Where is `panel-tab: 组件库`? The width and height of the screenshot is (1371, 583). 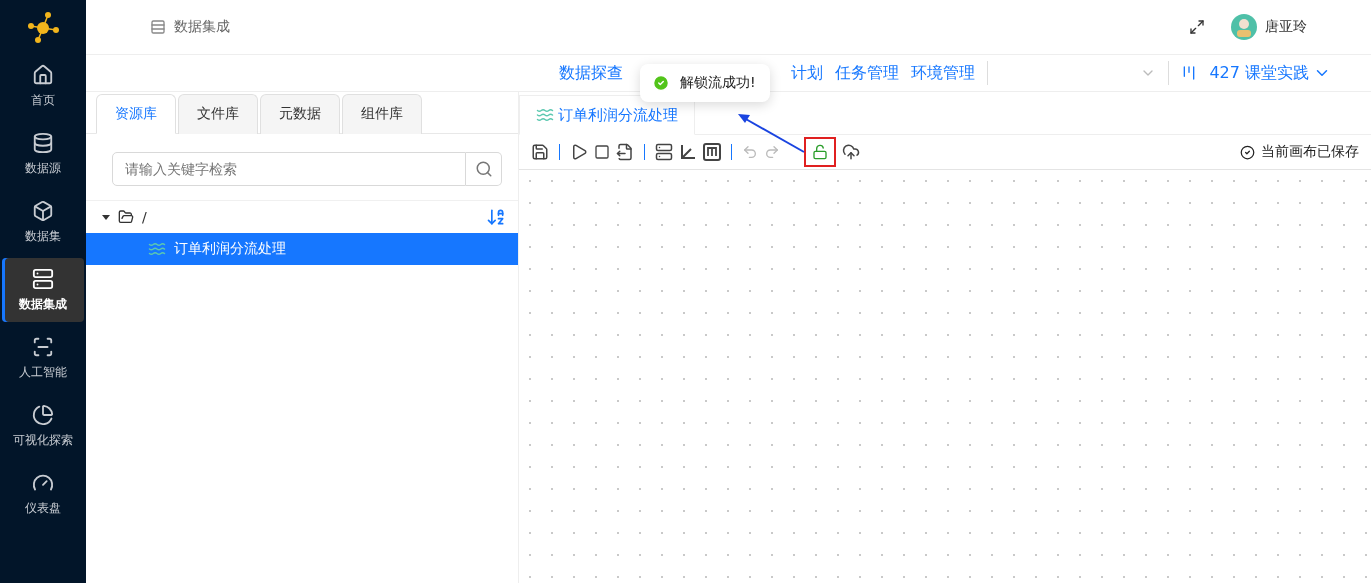
panel-tab: 组件库 is located at coordinates (382, 114).